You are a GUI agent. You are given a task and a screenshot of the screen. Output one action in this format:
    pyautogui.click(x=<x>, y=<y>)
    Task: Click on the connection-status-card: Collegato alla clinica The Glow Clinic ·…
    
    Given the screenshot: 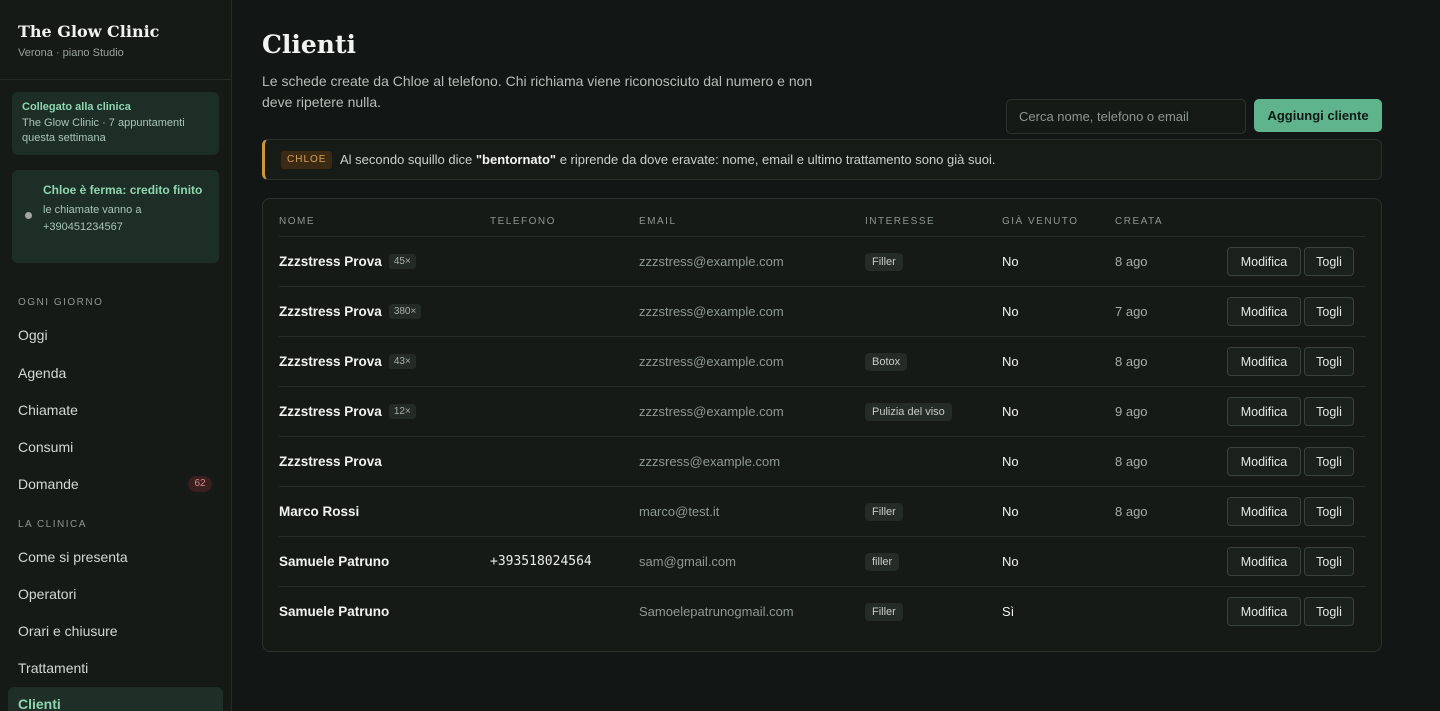 What is the action you would take?
    pyautogui.click(x=115, y=123)
    